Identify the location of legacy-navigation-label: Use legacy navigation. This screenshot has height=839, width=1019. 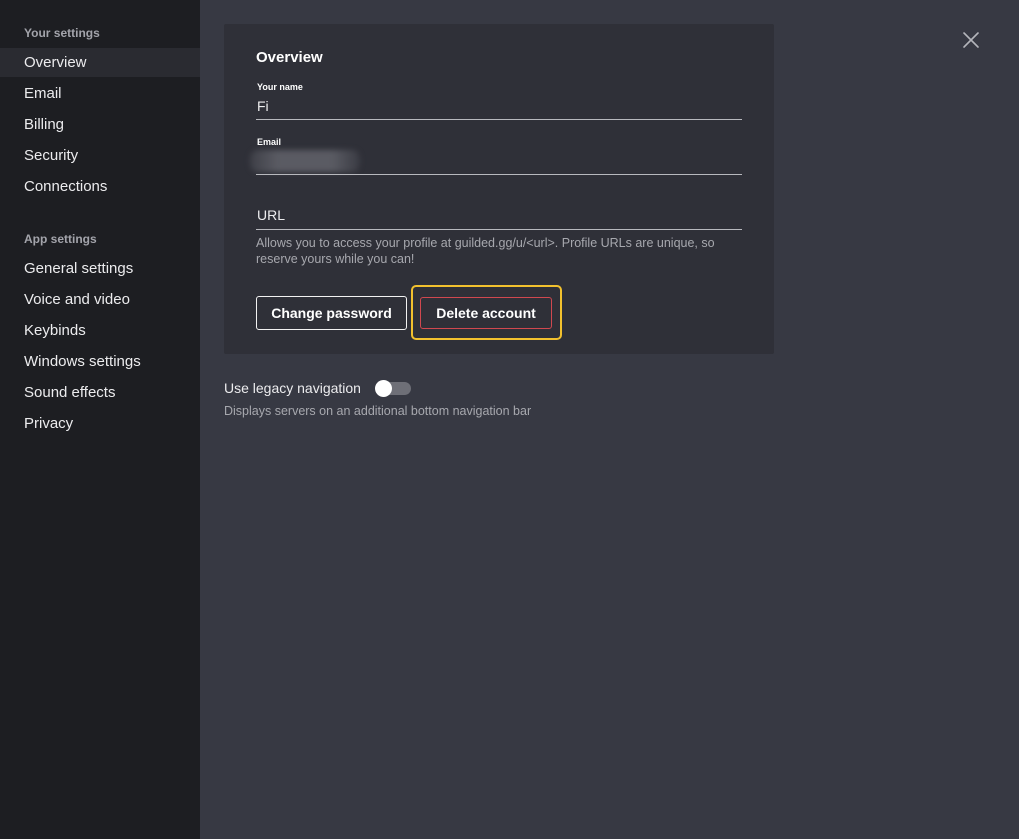
(292, 388).